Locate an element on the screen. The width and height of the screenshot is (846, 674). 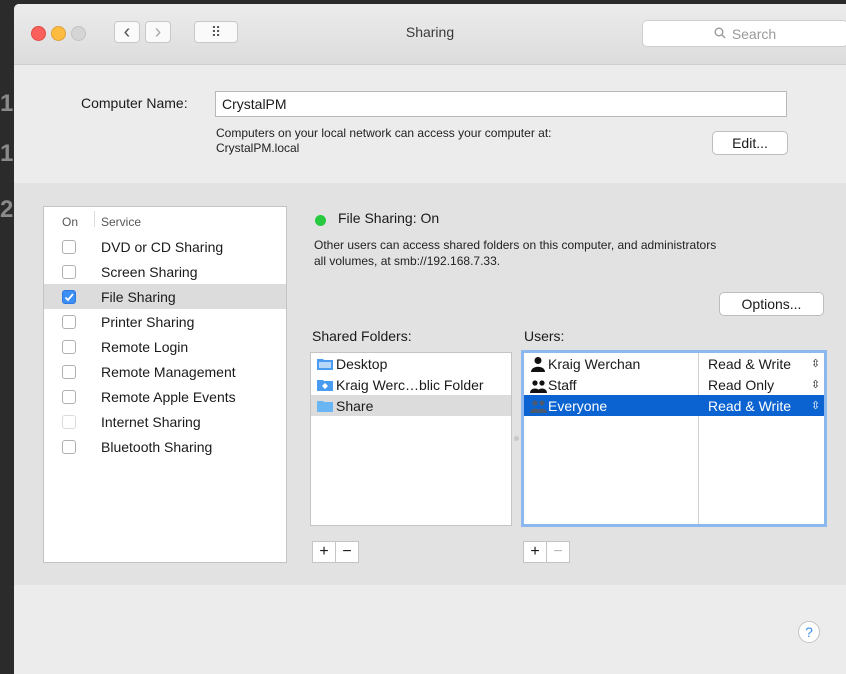
service-label: File Sharing is located at coordinates (138, 296).